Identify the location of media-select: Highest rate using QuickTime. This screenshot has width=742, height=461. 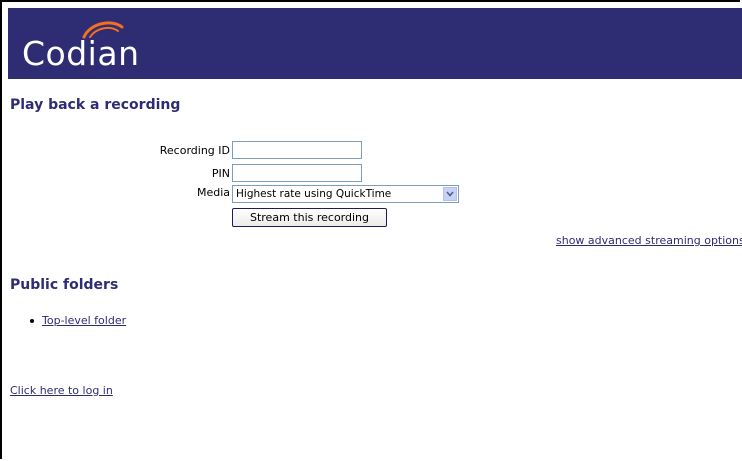
(345, 194).